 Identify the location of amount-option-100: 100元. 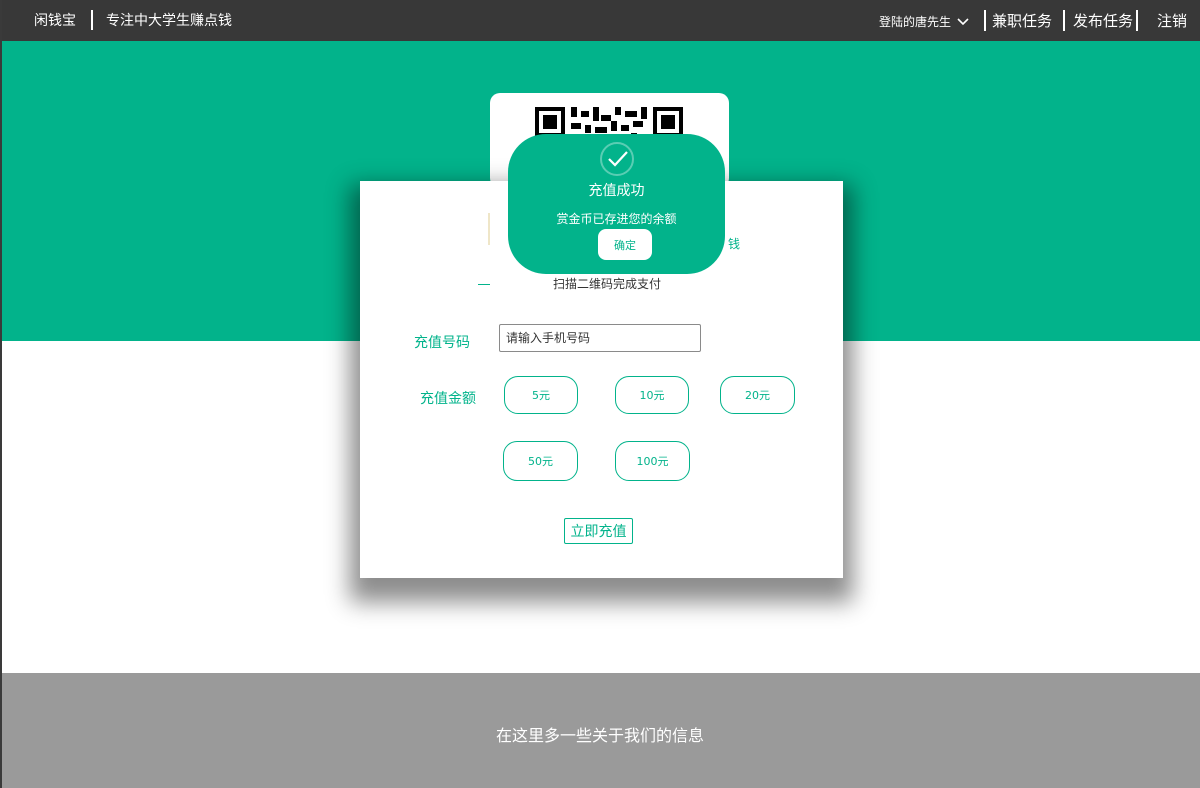
(652, 461).